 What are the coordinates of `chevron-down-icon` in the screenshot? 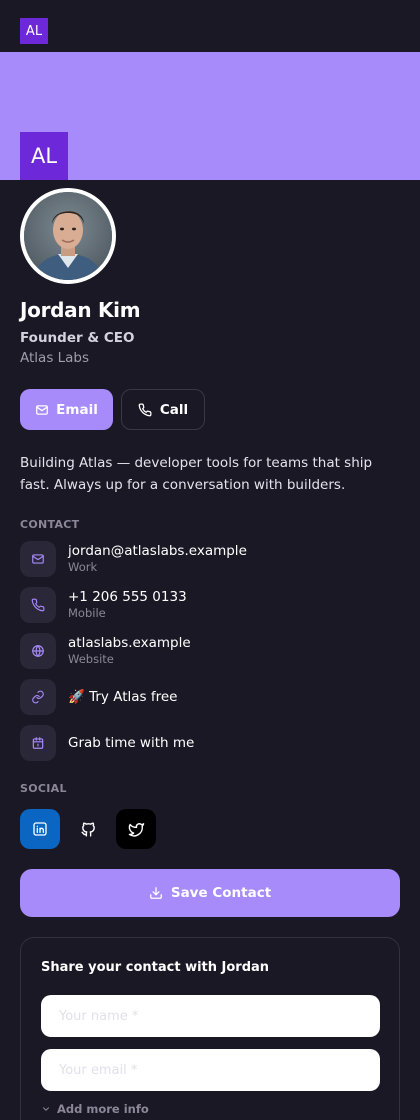 It's located at (46, 1109).